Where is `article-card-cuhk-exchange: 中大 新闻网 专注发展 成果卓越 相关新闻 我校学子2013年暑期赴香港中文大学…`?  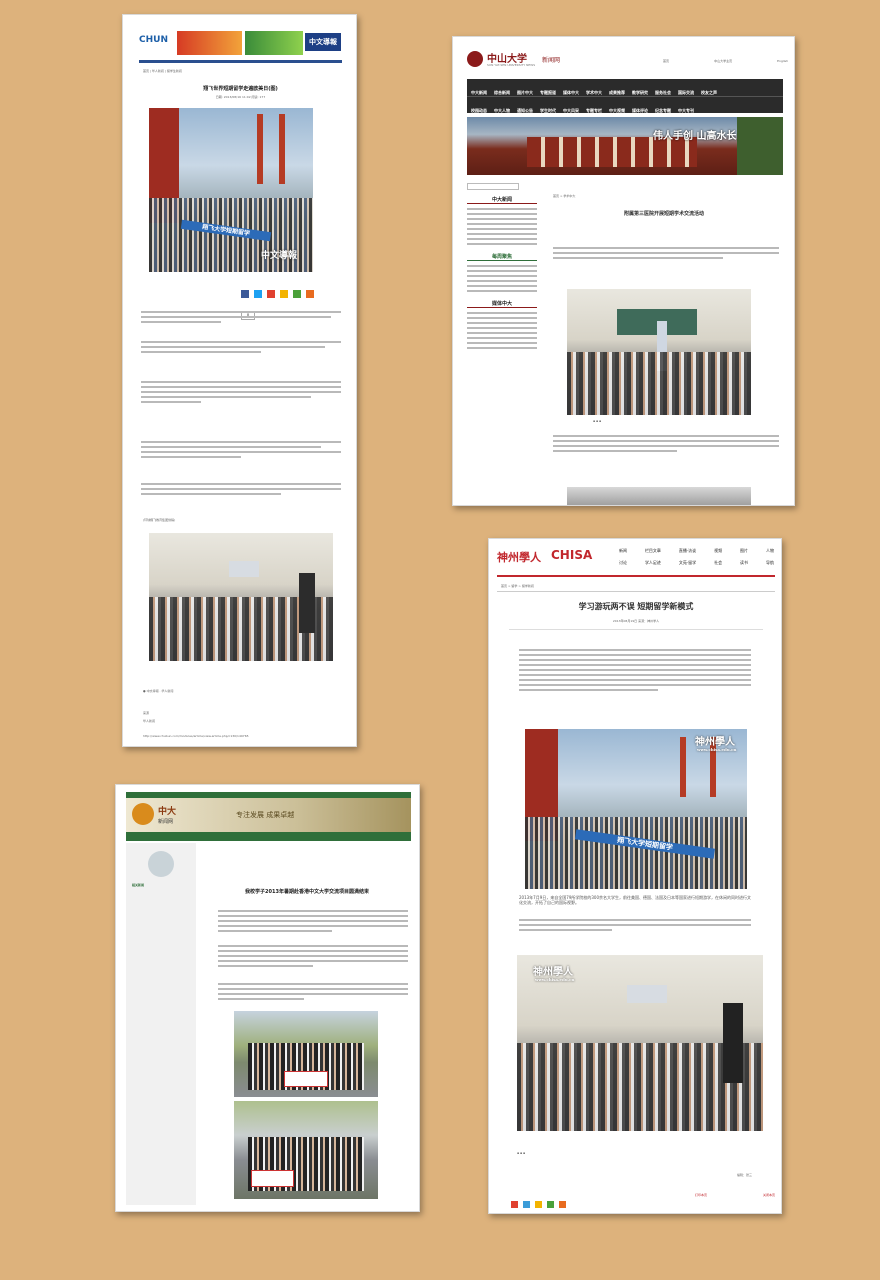 article-card-cuhk-exchange: 中大 新闻网 专注发展 成果卓越 相关新闻 我校学子2013年暑期赴香港中文大学… is located at coordinates (267, 998).